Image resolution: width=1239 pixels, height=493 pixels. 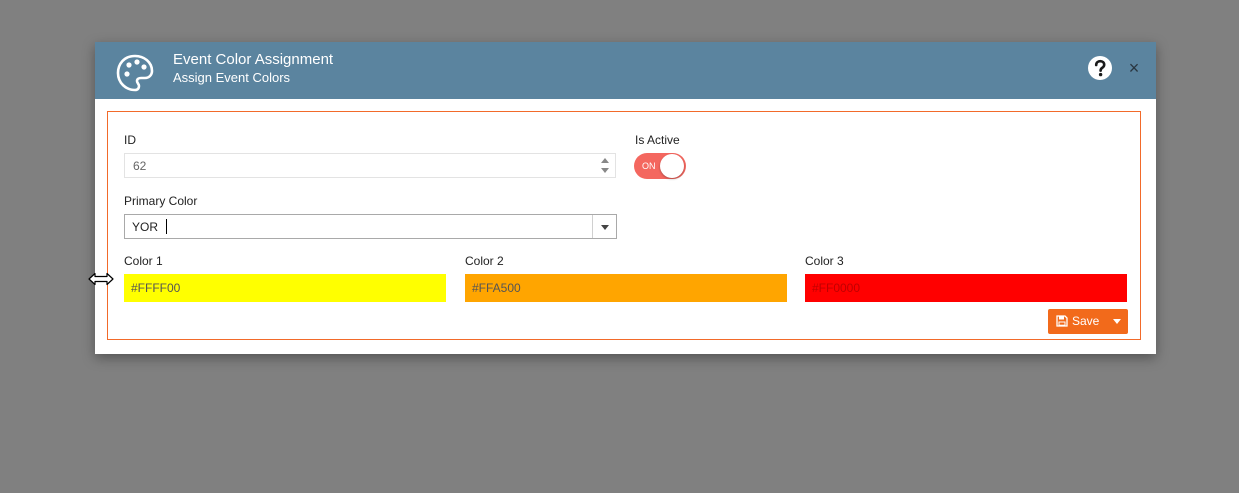 I want to click on is-active-toggle: ON, so click(x=660, y=166).